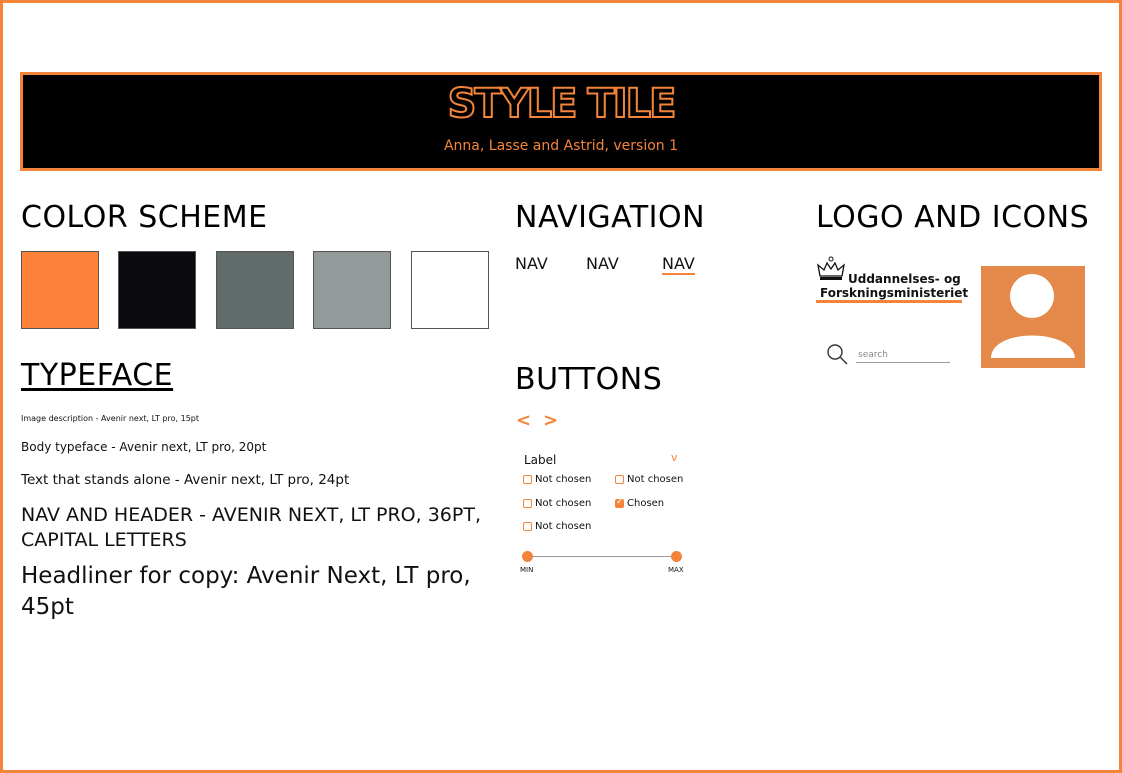 The image size is (1122, 773). What do you see at coordinates (540, 460) in the screenshot?
I see `dropdown-label: Label` at bounding box center [540, 460].